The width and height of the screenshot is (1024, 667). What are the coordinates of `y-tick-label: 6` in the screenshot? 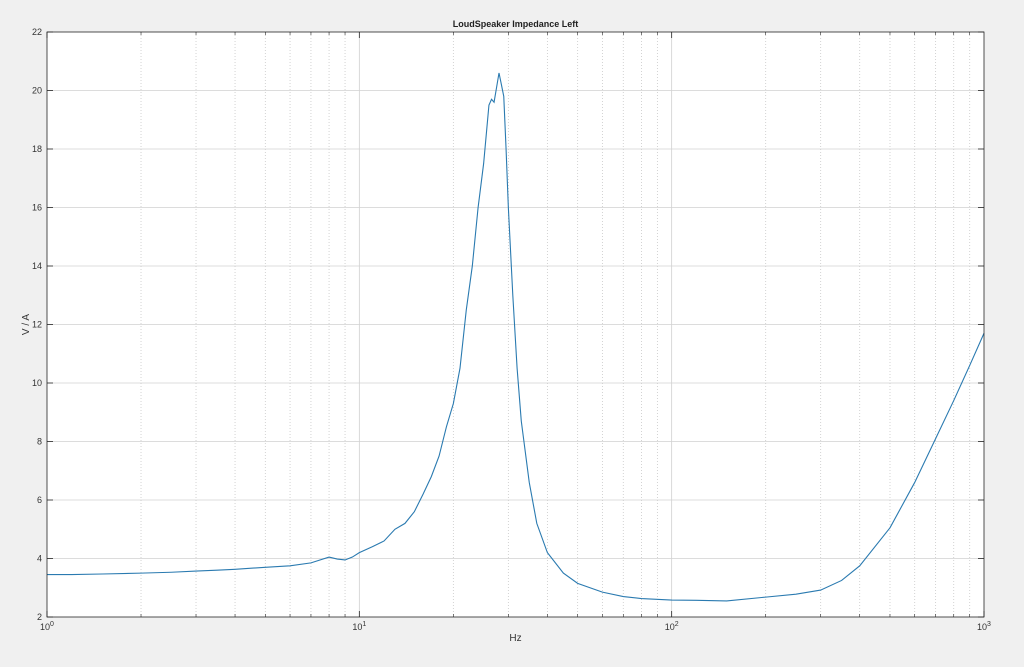 It's located at (39, 500).